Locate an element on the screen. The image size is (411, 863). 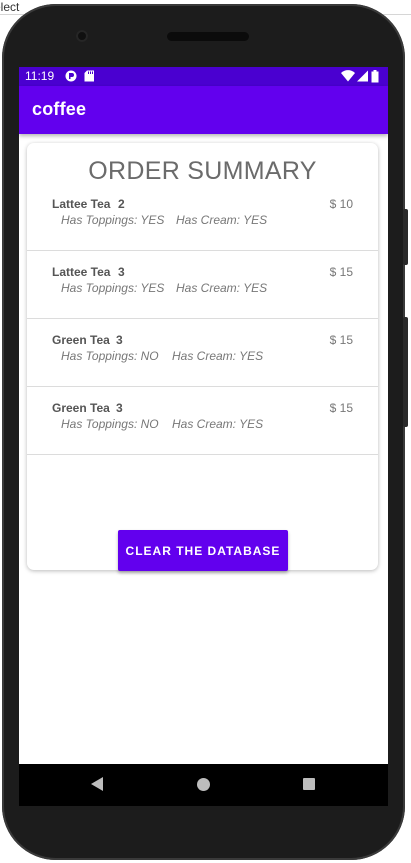
recents-icon is located at coordinates (309, 784).